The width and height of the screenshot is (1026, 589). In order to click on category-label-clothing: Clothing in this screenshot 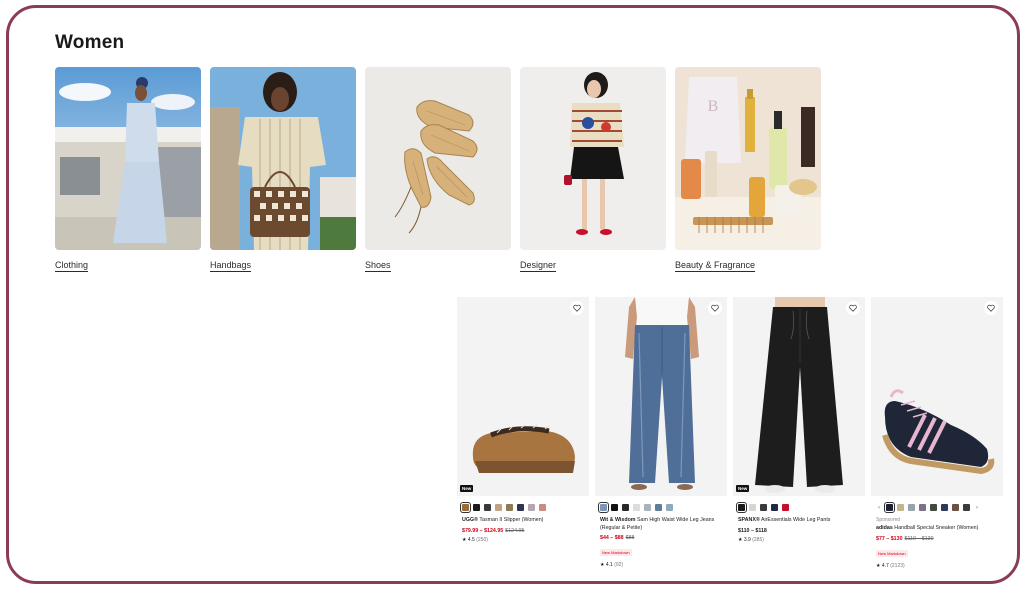, I will do `click(72, 266)`.